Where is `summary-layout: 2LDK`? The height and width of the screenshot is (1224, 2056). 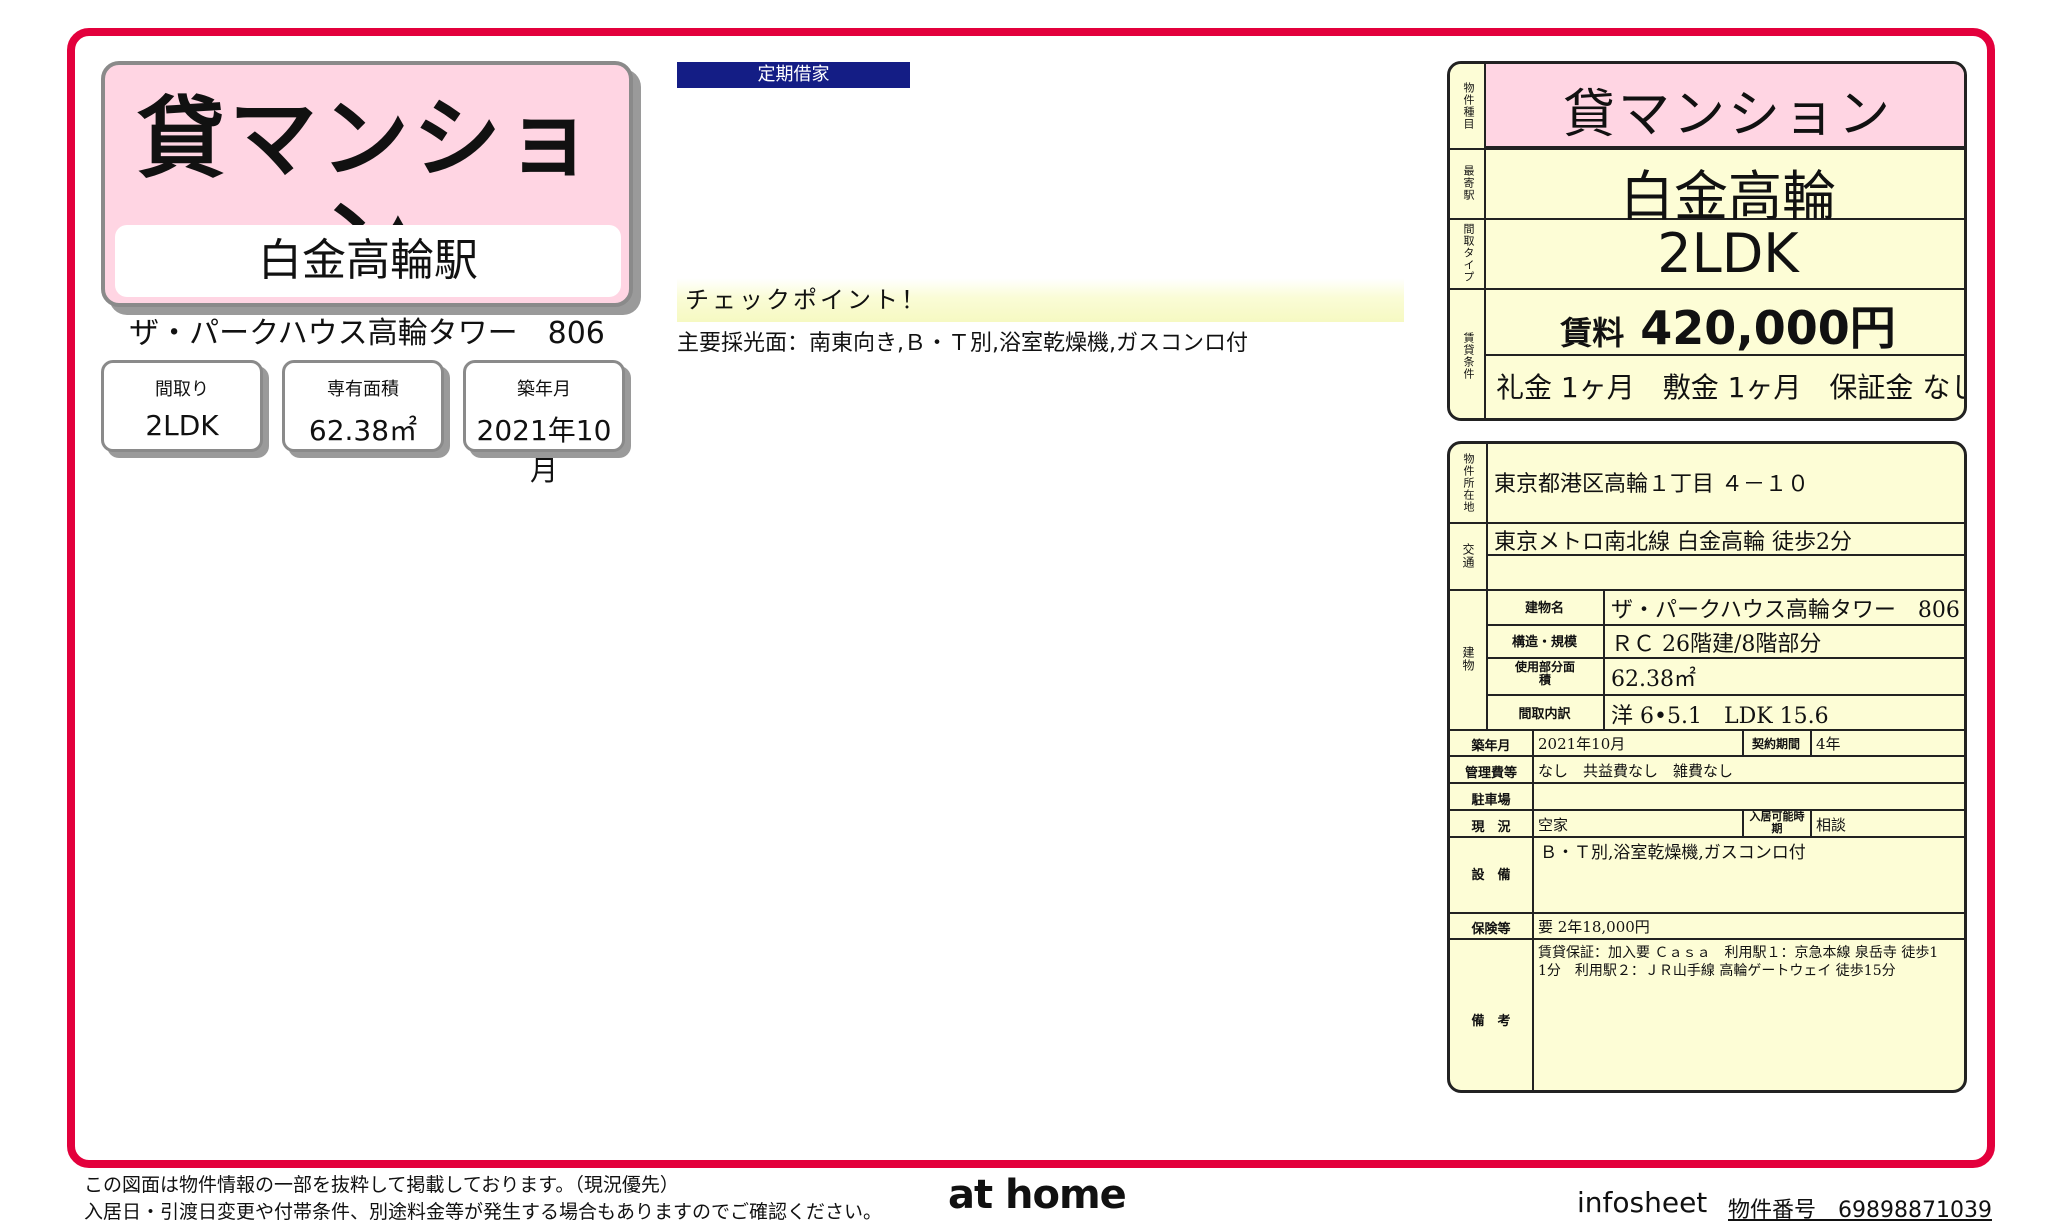 summary-layout: 2LDK is located at coordinates (1728, 253).